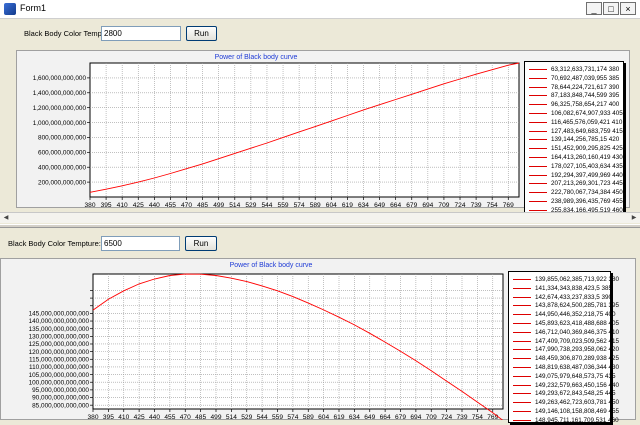 This screenshot has height=425, width=640. What do you see at coordinates (315, 205) in the screenshot?
I see `x-tick-label: 589` at bounding box center [315, 205].